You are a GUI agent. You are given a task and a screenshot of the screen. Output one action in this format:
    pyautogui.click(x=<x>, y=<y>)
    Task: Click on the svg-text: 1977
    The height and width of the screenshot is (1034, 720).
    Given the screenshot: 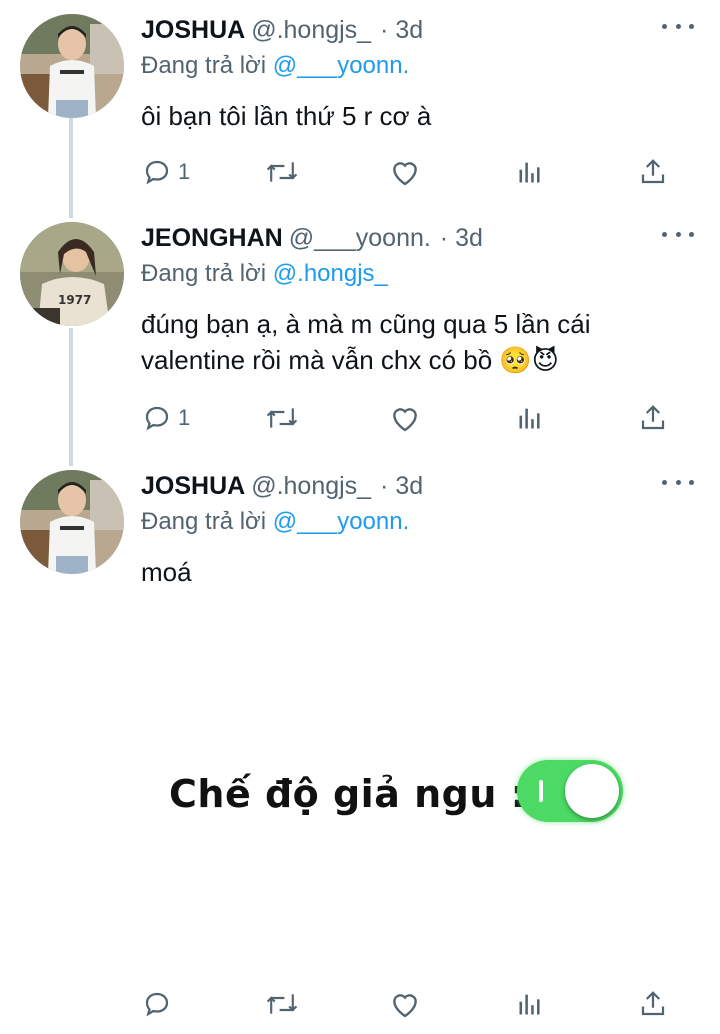 What is the action you would take?
    pyautogui.click(x=74, y=300)
    